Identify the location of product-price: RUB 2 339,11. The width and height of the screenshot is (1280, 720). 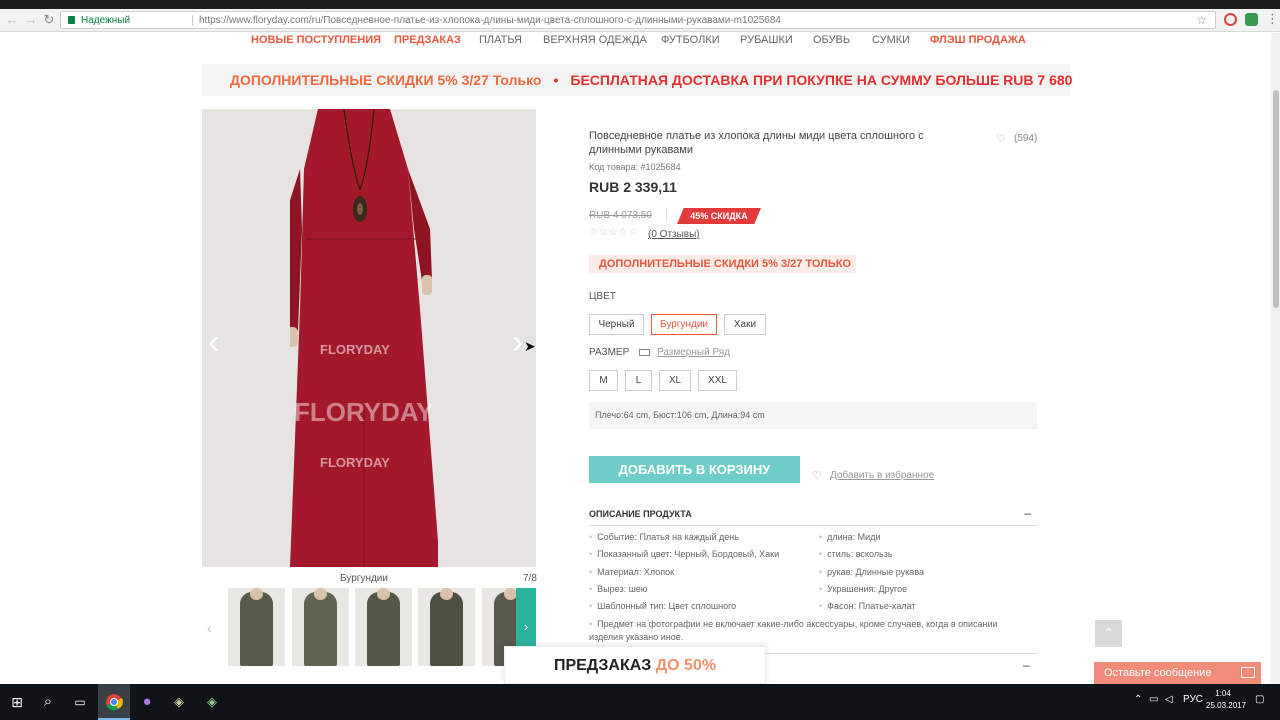
(633, 187).